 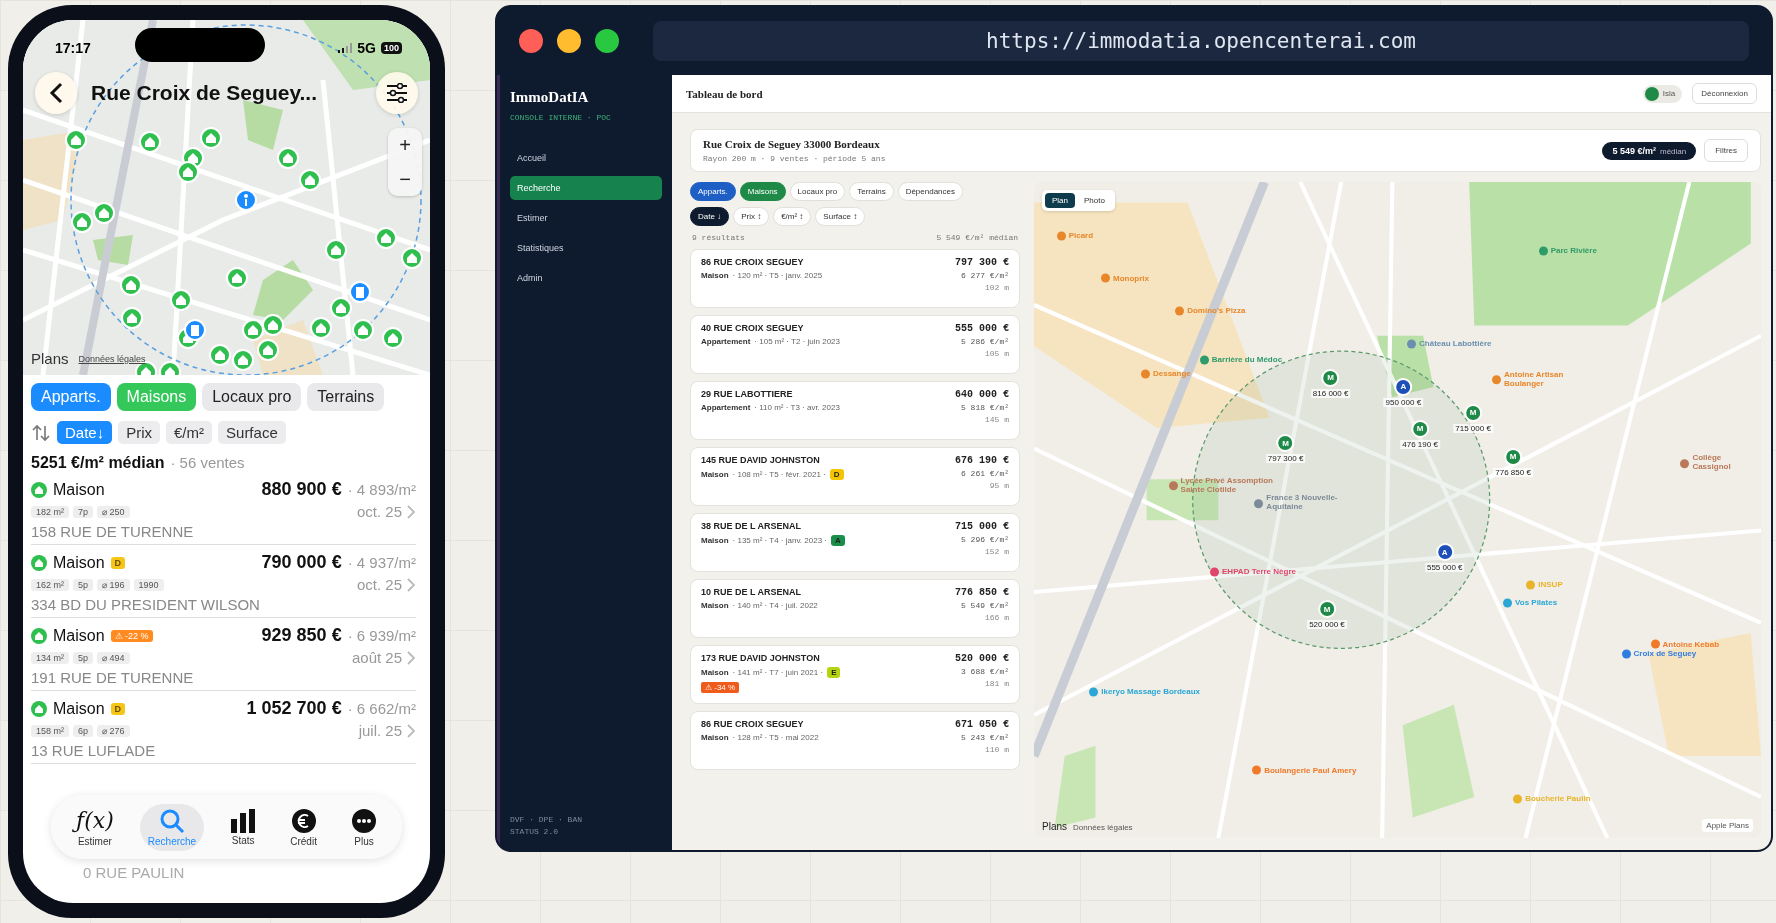 What do you see at coordinates (1094, 200) in the screenshot?
I see `map-mode-tab: Photo` at bounding box center [1094, 200].